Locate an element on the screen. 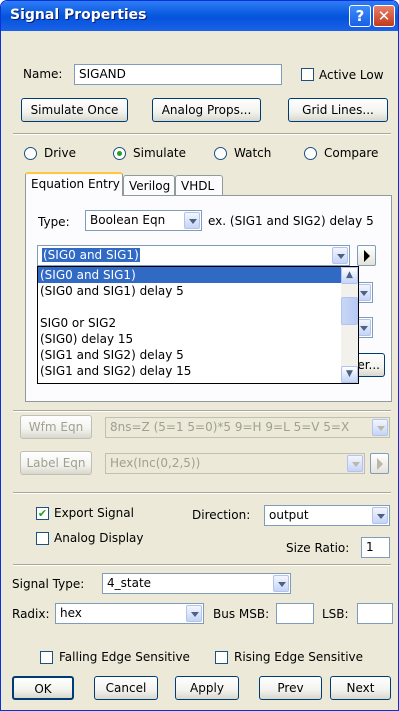  active-low-checkbox is located at coordinates (307, 74).